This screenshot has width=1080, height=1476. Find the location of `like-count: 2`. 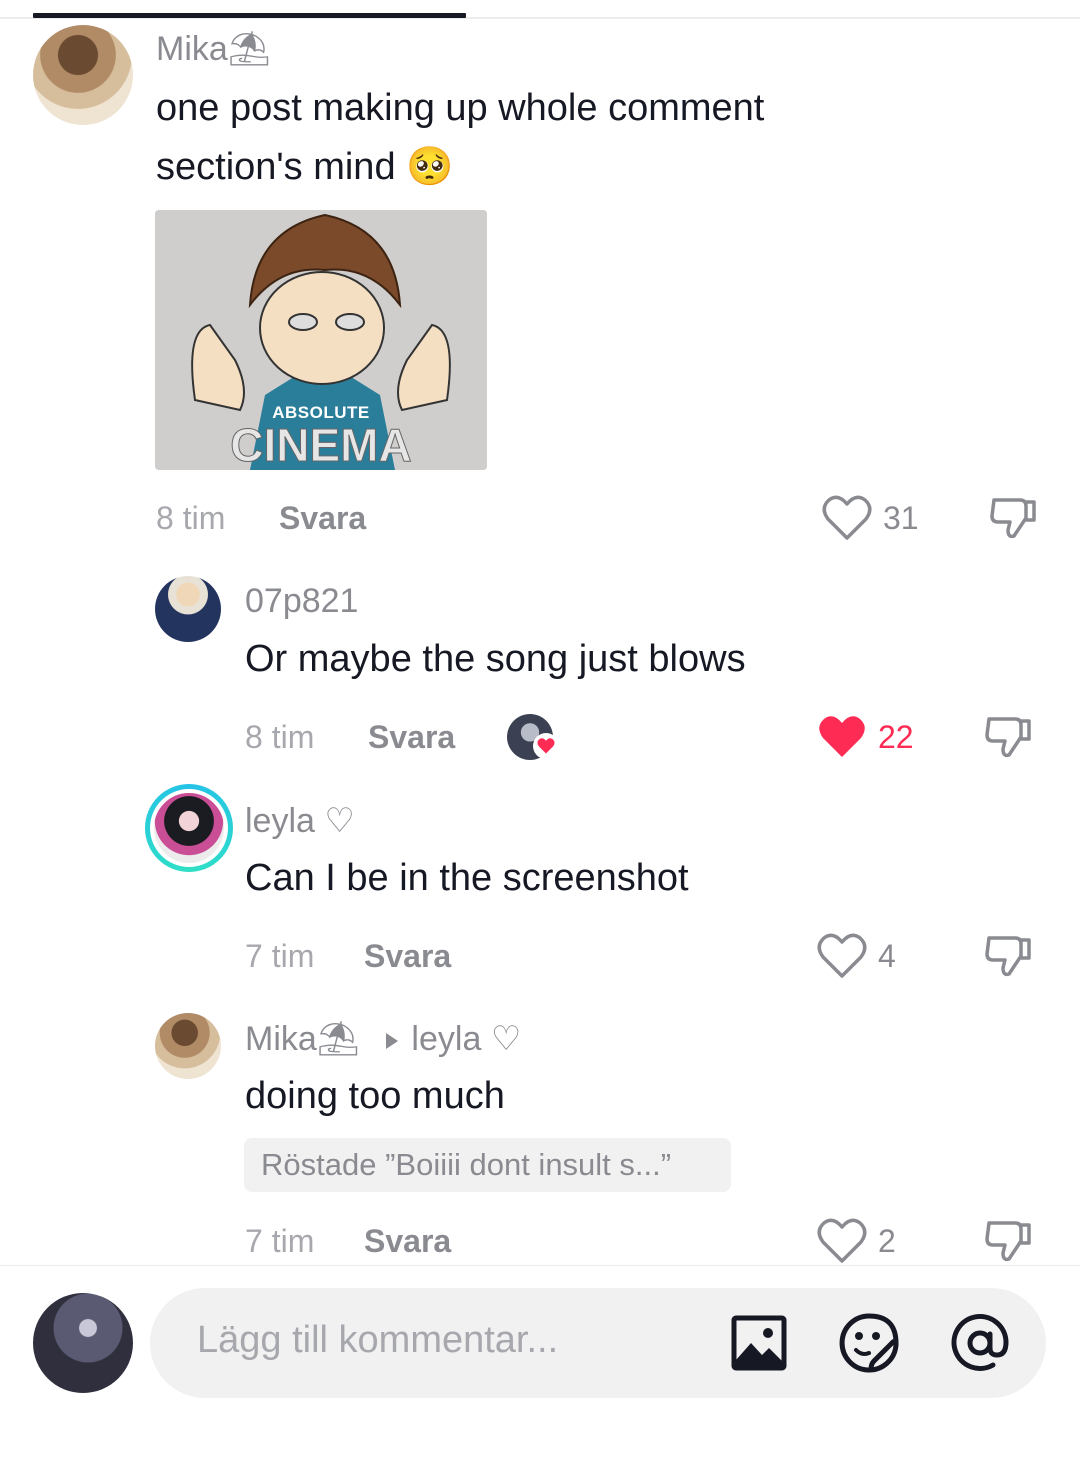

like-count: 2 is located at coordinates (887, 1241).